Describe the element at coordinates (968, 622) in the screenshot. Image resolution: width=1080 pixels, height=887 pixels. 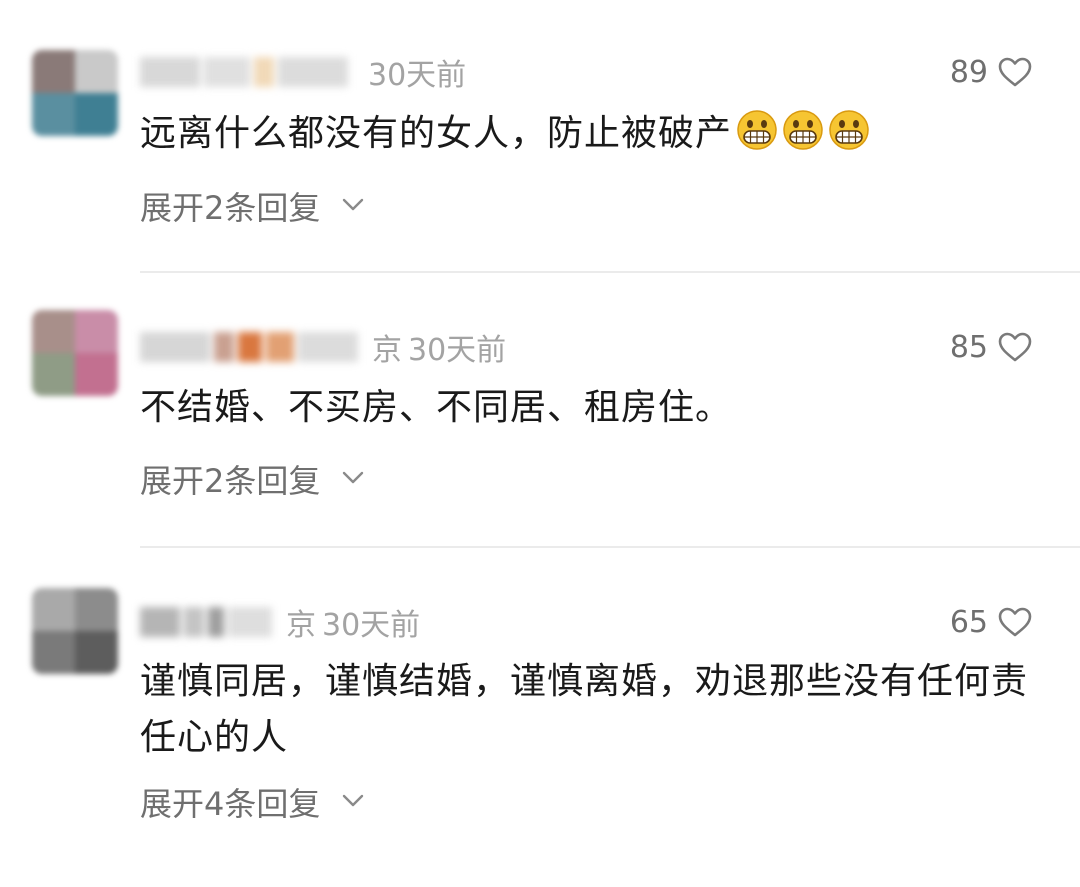
I see `like-count: 65` at that location.